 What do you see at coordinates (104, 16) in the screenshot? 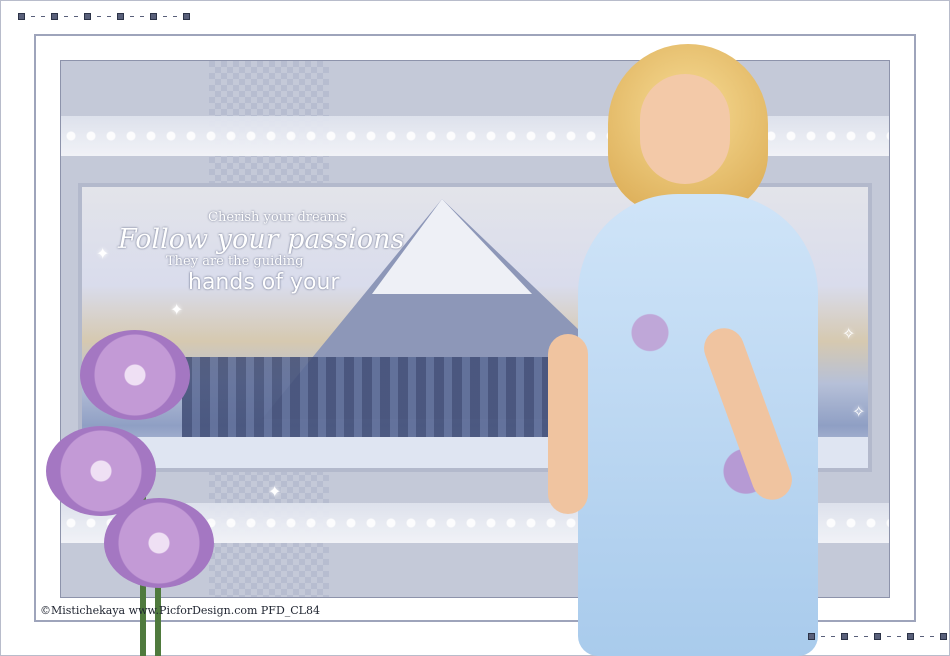
I see `top-left-ornament` at bounding box center [104, 16].